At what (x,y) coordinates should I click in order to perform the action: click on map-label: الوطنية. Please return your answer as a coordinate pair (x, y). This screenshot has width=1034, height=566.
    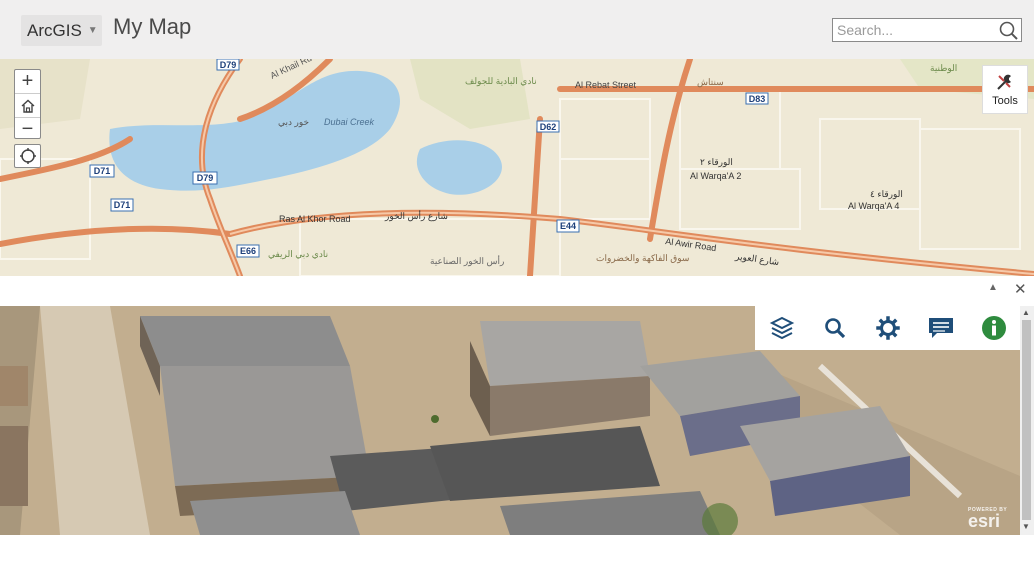
    Looking at the image, I should click on (943, 68).